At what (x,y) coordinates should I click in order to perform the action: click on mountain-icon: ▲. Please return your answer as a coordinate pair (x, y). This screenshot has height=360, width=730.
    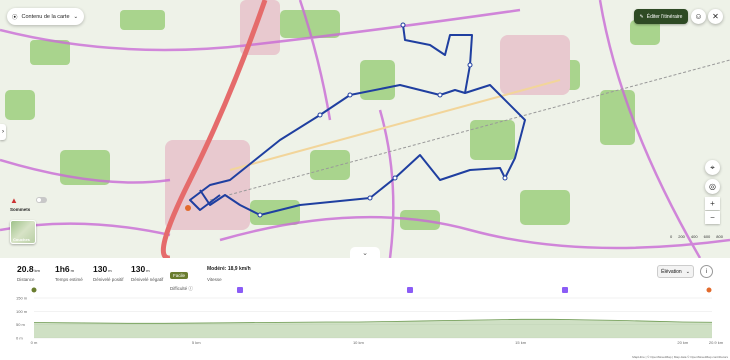
    Looking at the image, I should click on (14, 200).